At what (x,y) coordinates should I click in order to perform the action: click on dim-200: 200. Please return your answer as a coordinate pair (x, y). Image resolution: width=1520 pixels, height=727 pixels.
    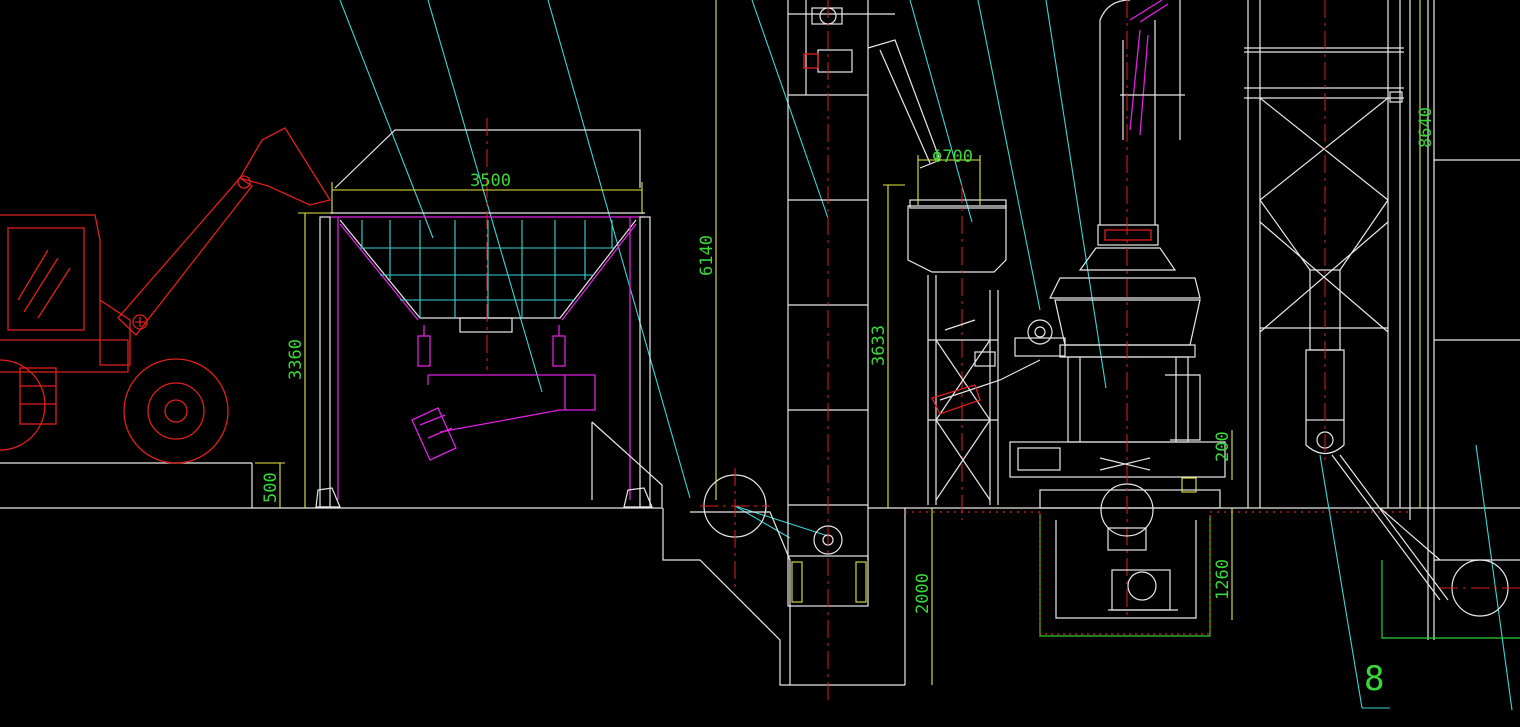
    Looking at the image, I should click on (1223, 446).